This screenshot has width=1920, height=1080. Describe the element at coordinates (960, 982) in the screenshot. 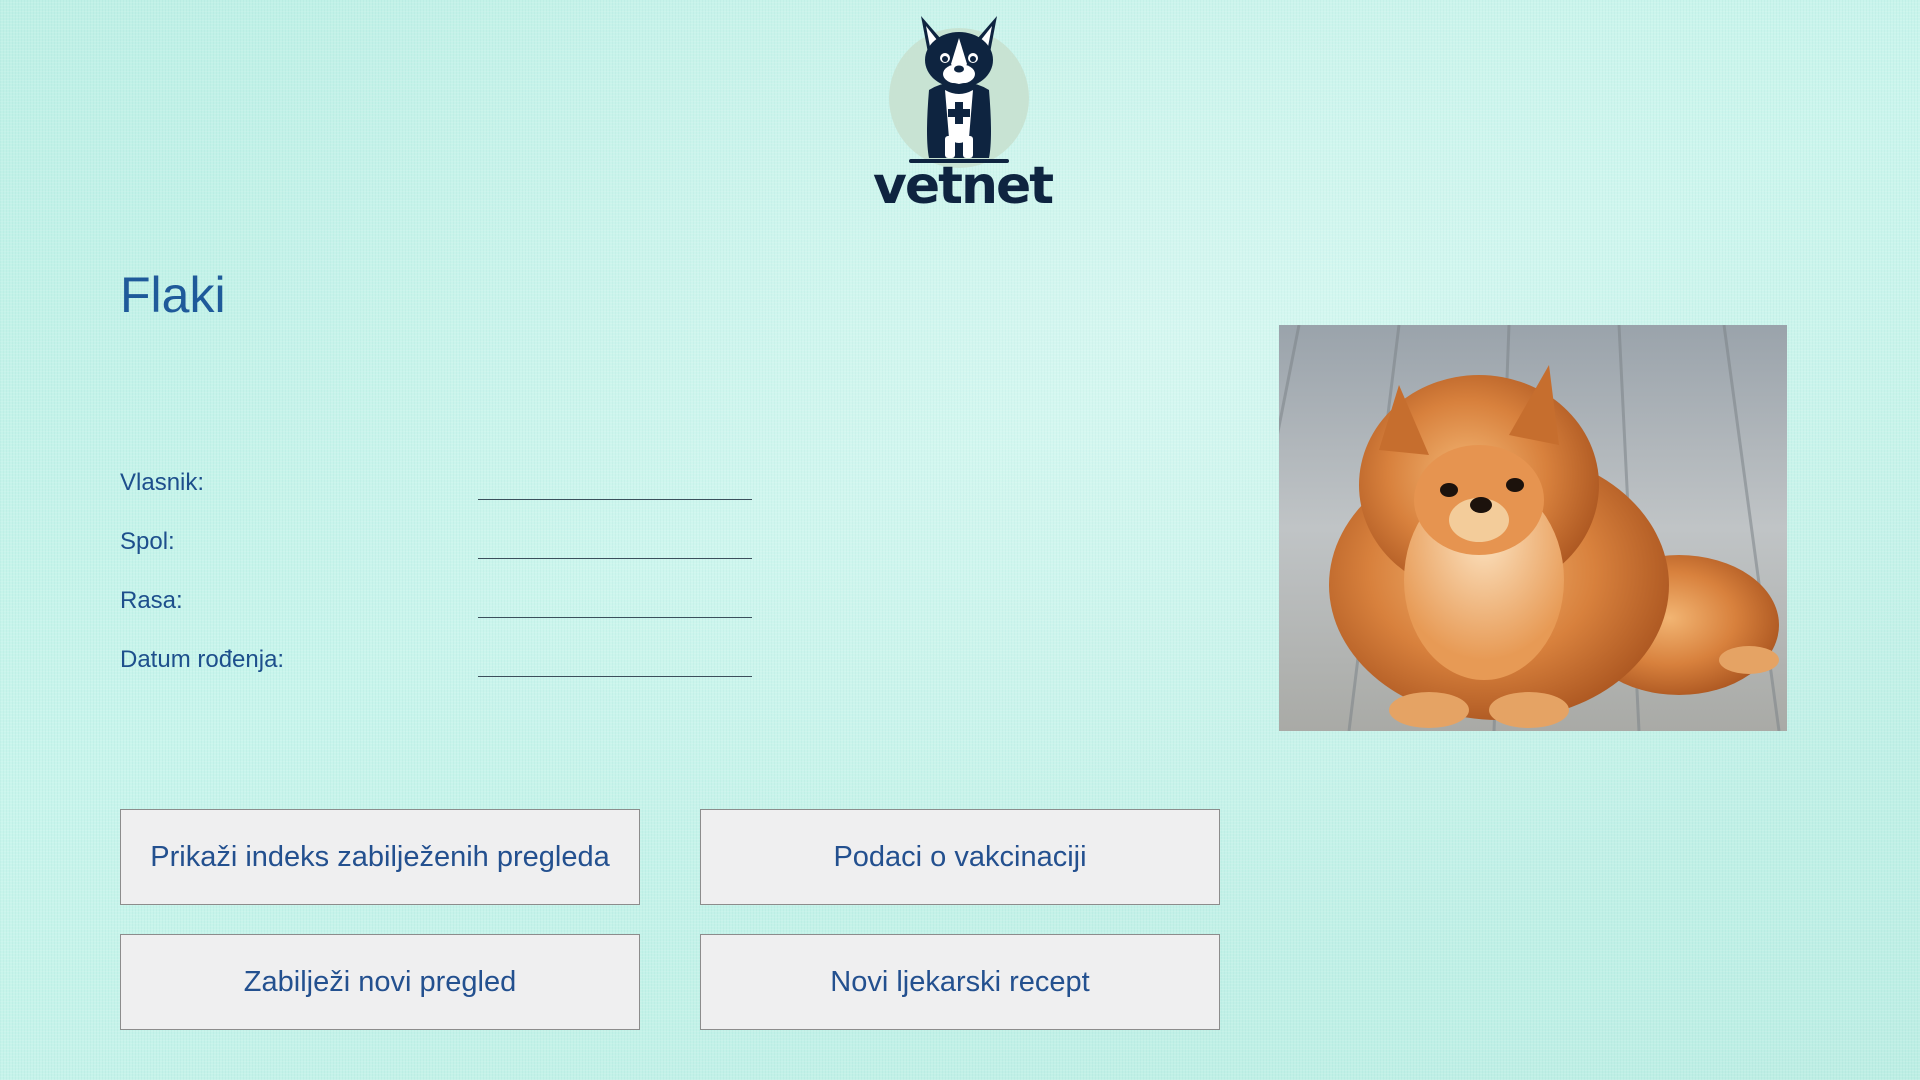

I see `new-prescription-button: Novi ljekarski recept` at that location.